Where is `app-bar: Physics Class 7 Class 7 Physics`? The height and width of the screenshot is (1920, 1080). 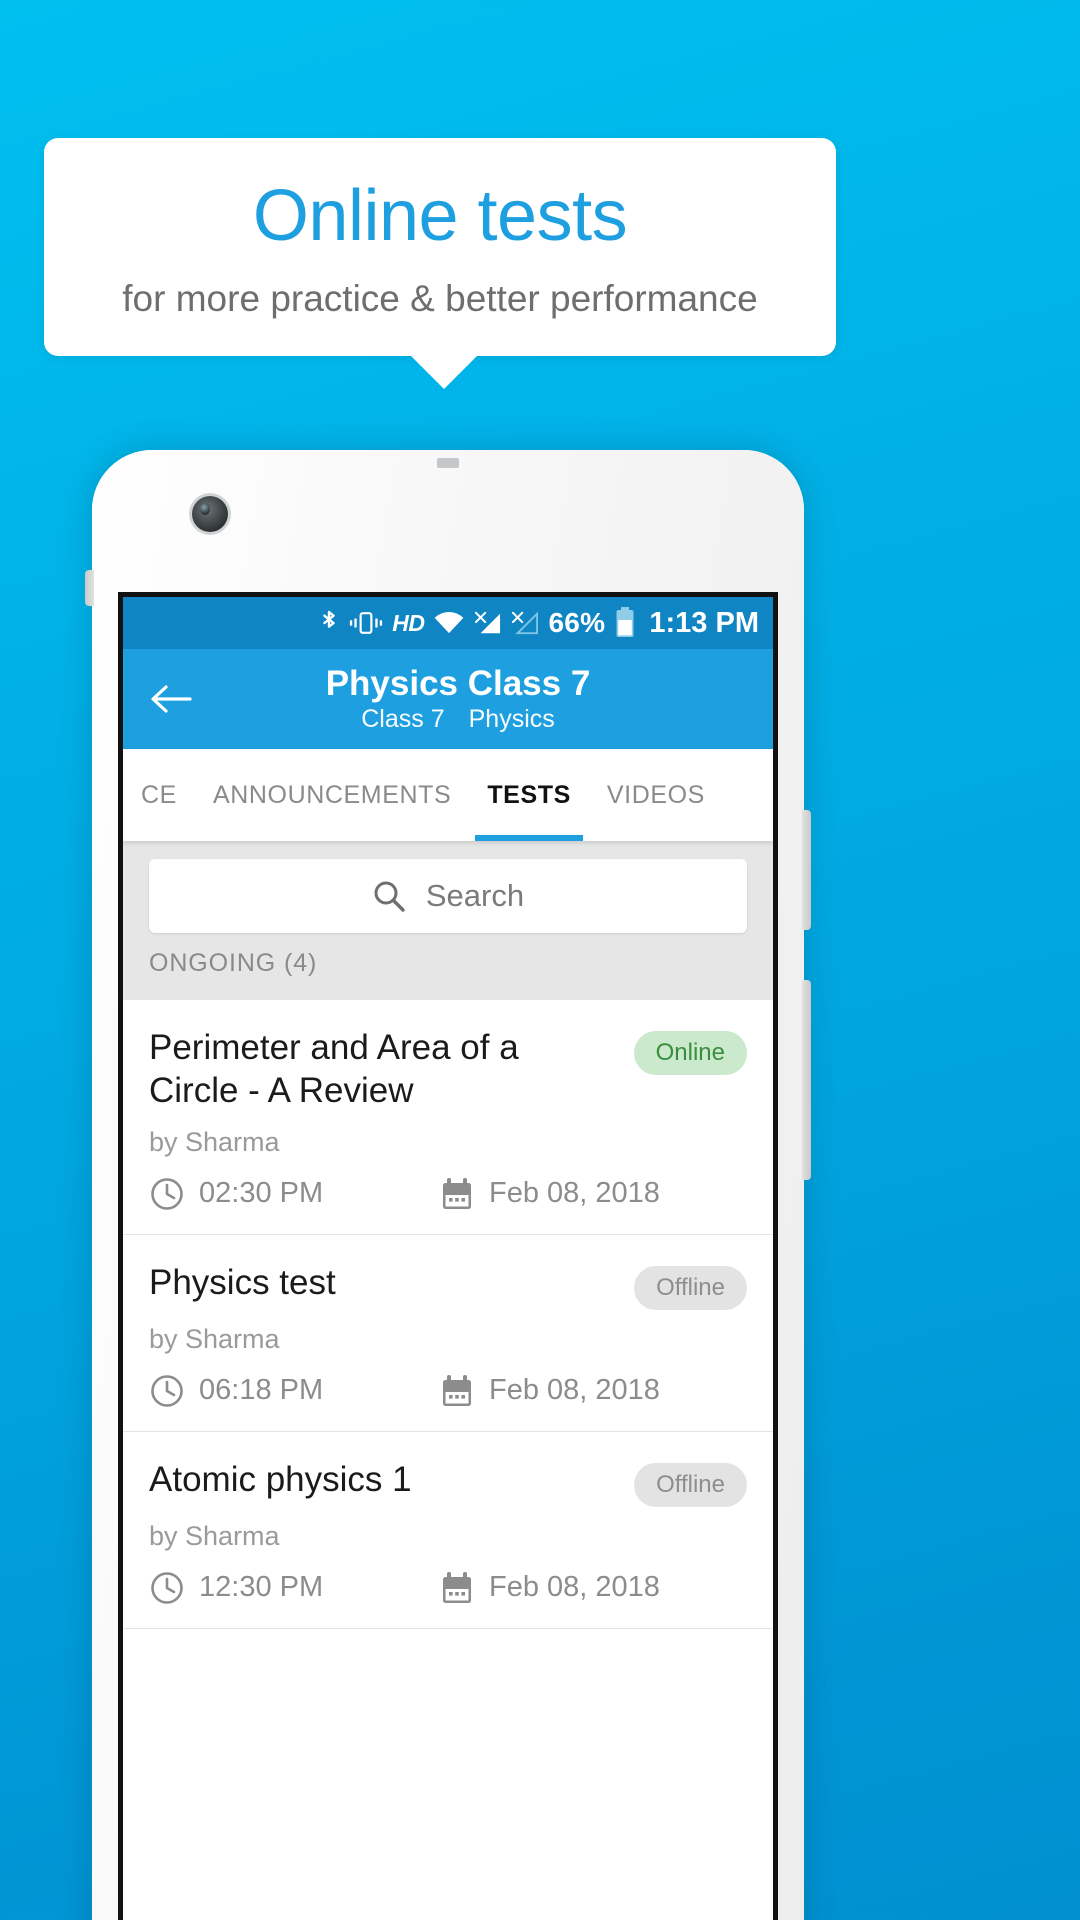
app-bar: Physics Class 7 Class 7 Physics is located at coordinates (448, 699).